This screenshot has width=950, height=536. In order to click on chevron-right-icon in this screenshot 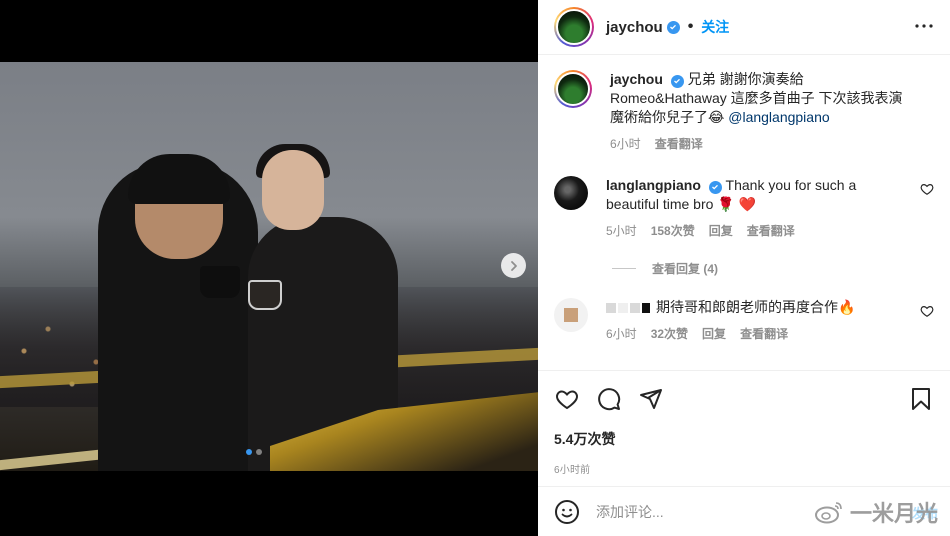, I will do `click(513, 265)`.